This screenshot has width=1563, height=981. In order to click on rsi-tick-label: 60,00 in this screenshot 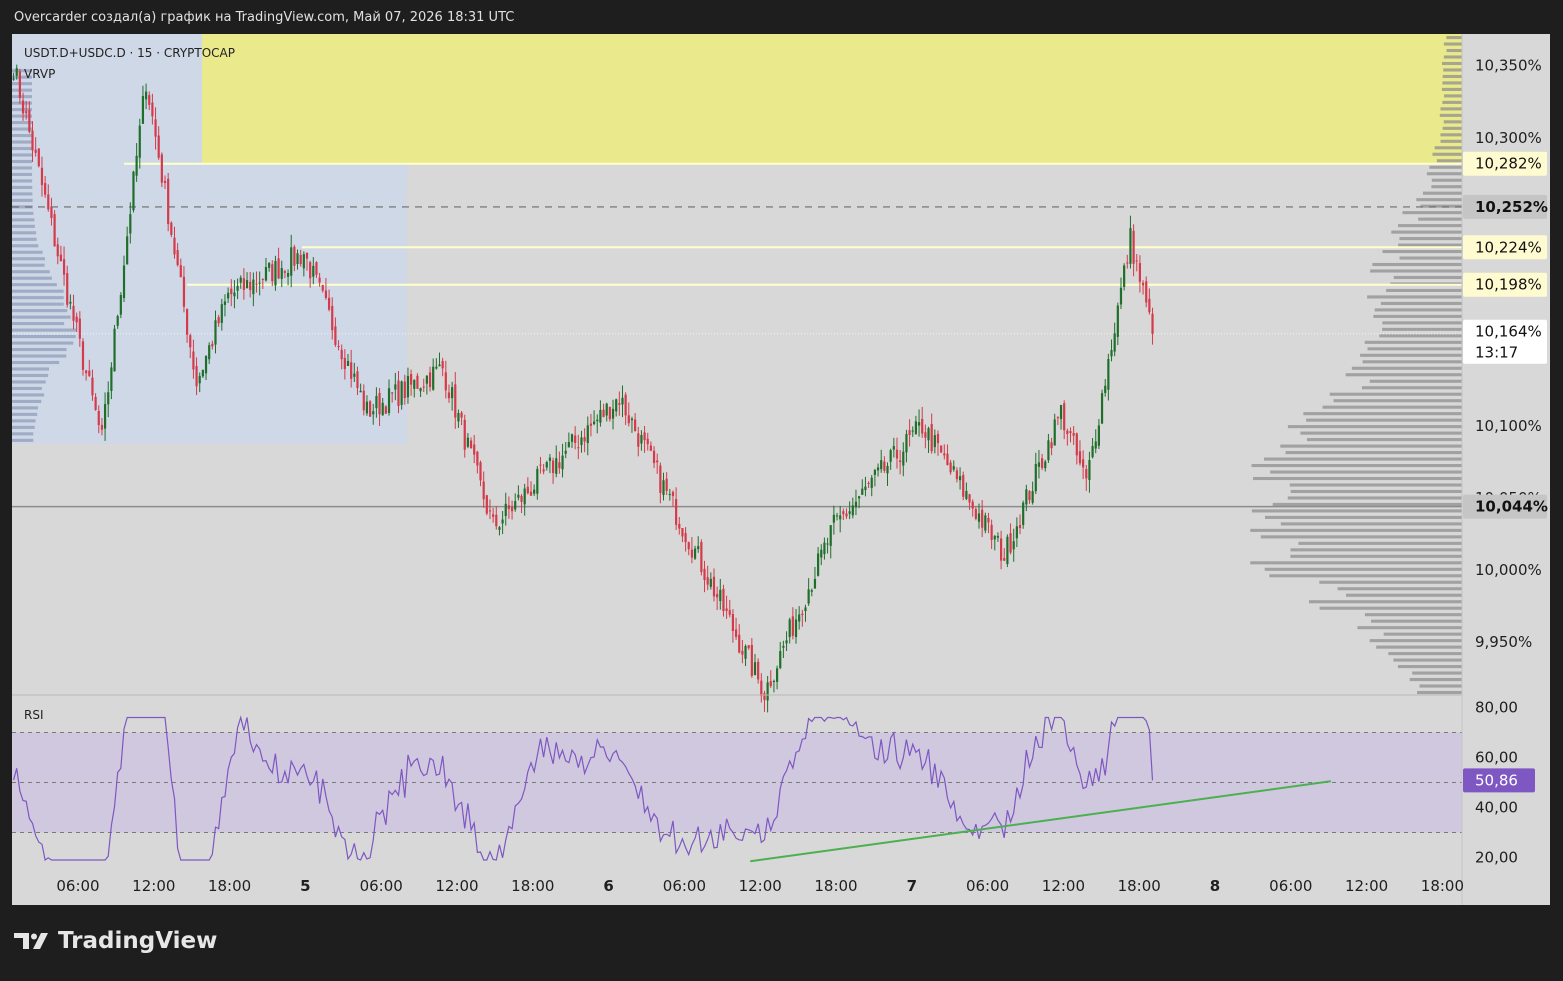, I will do `click(1496, 758)`.